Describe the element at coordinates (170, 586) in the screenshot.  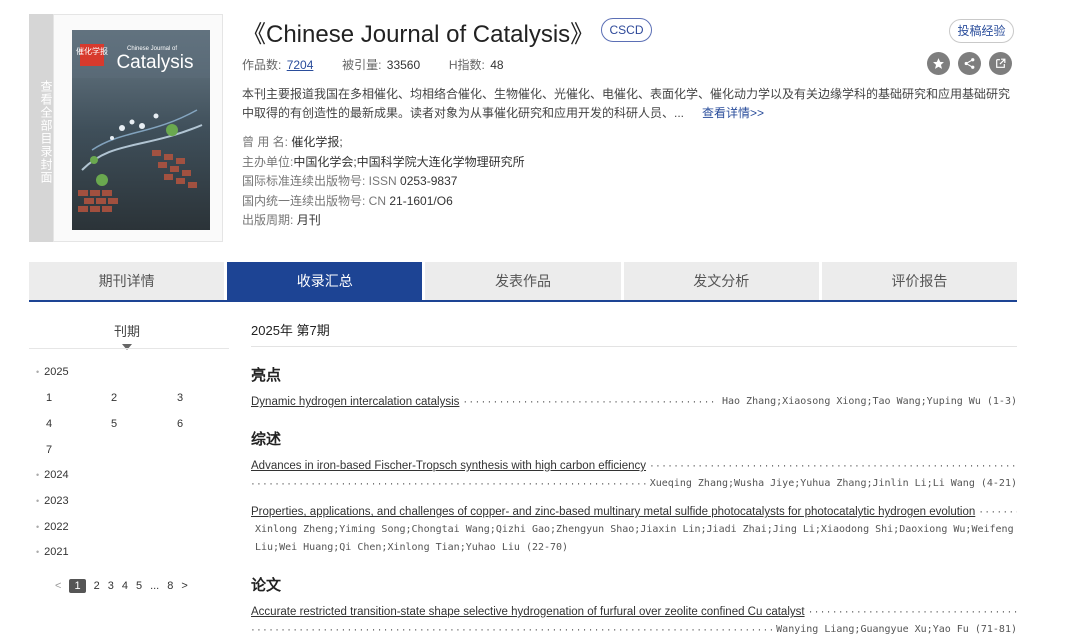
I see `page-8: 8` at that location.